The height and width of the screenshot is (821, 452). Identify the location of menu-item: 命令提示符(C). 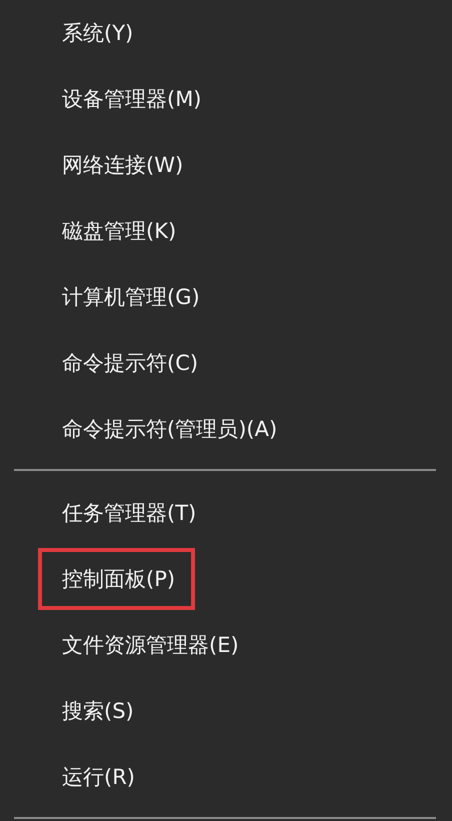
(128, 363).